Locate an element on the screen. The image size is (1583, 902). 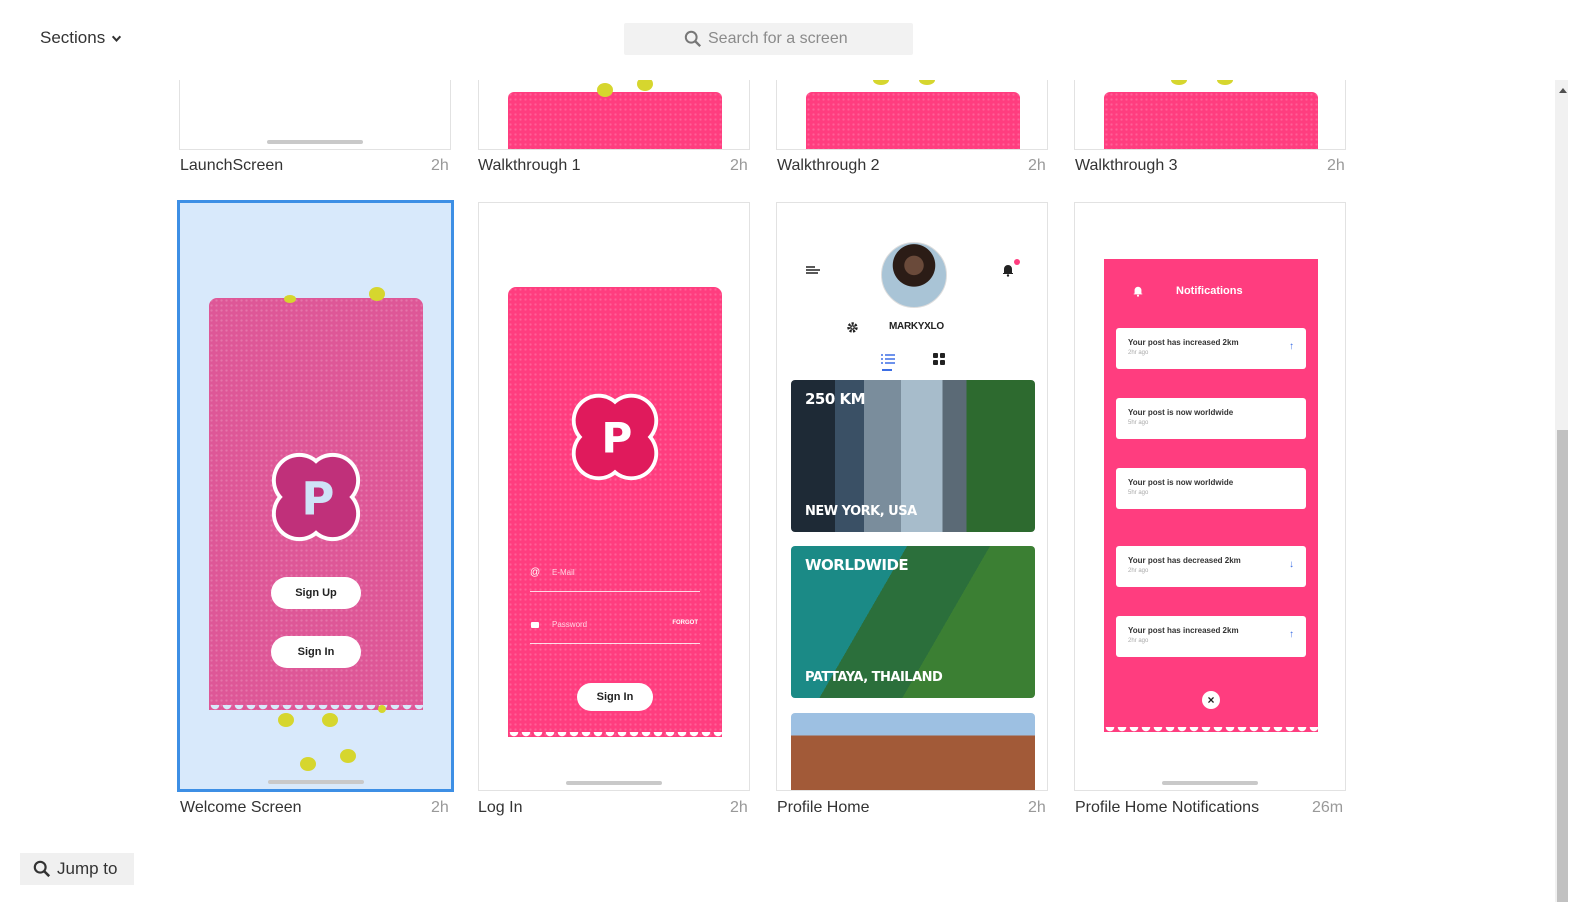
photo-card: WORLDWIDE PATTAYA, THAILAND is located at coordinates (913, 622).